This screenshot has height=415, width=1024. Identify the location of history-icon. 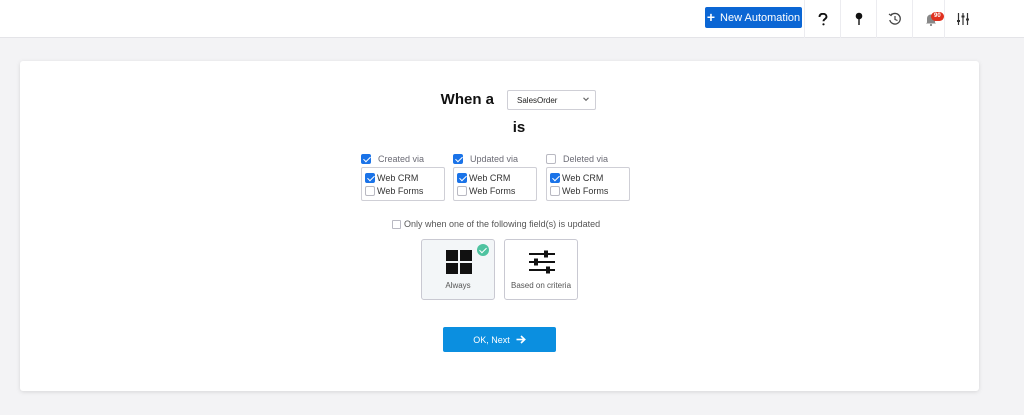
(894, 19).